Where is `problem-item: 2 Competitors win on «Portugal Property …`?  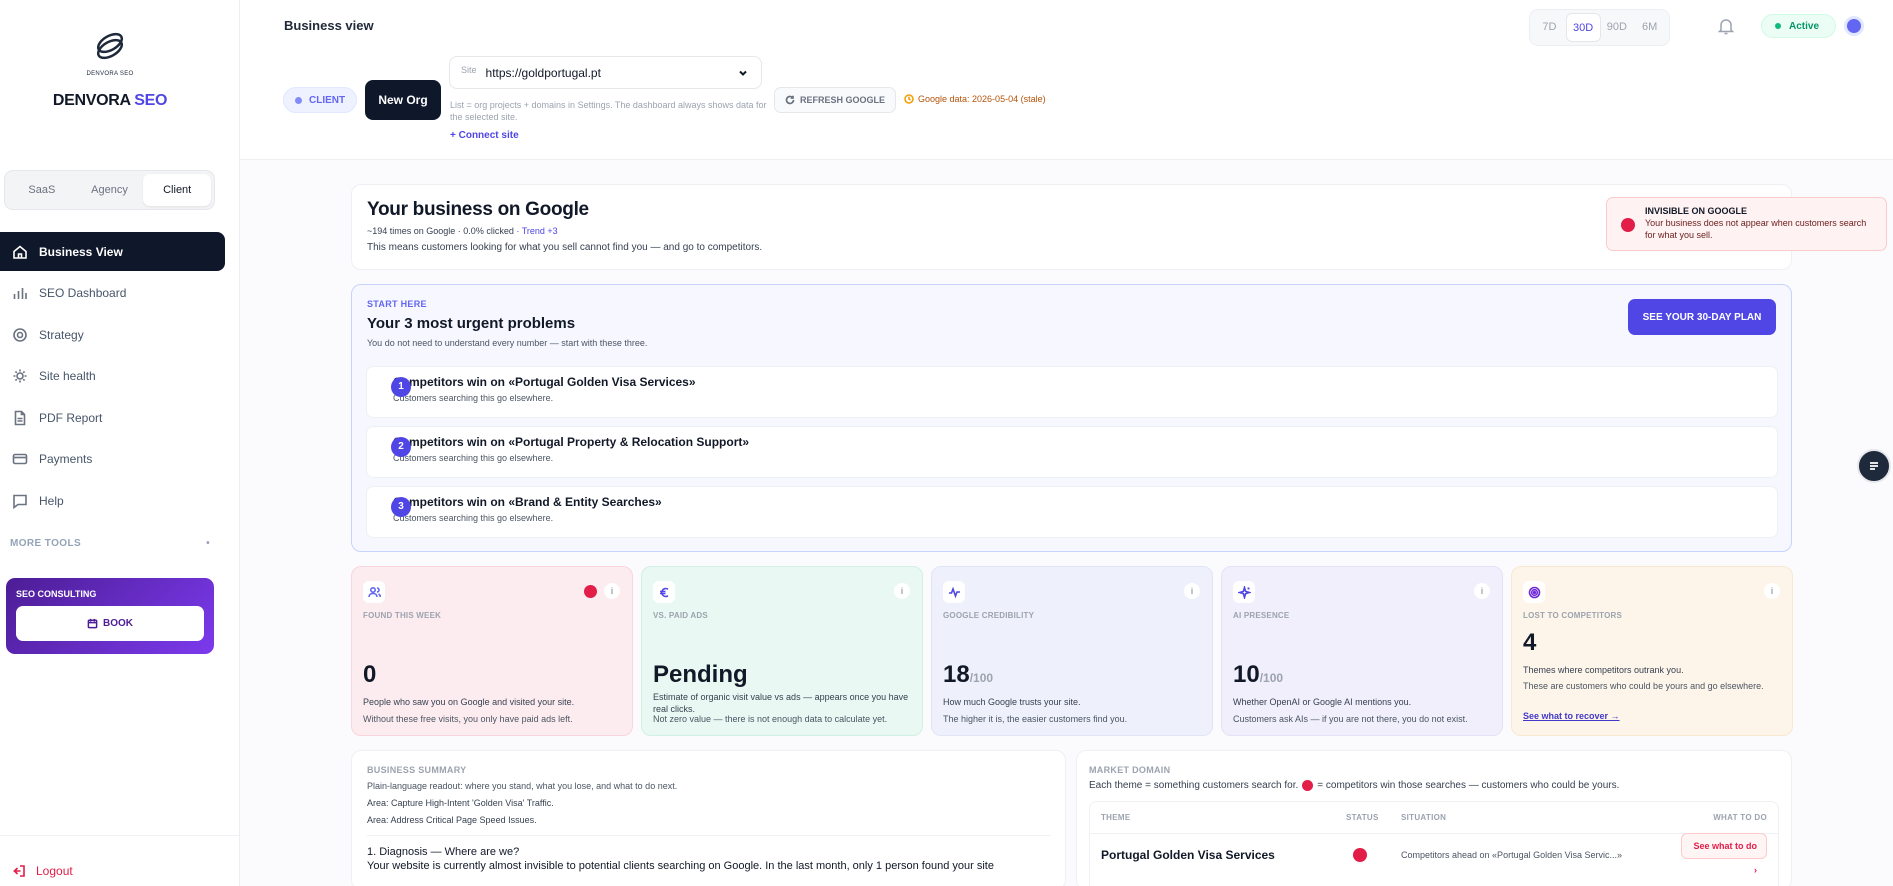 problem-item: 2 Competitors win on «Portugal Property … is located at coordinates (1072, 452).